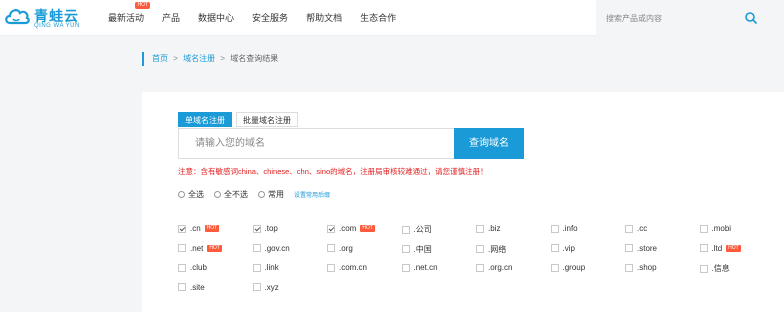 The width and height of the screenshot is (784, 312). What do you see at coordinates (254, 58) in the screenshot?
I see `breadcrumb-current: 域名查询结果` at bounding box center [254, 58].